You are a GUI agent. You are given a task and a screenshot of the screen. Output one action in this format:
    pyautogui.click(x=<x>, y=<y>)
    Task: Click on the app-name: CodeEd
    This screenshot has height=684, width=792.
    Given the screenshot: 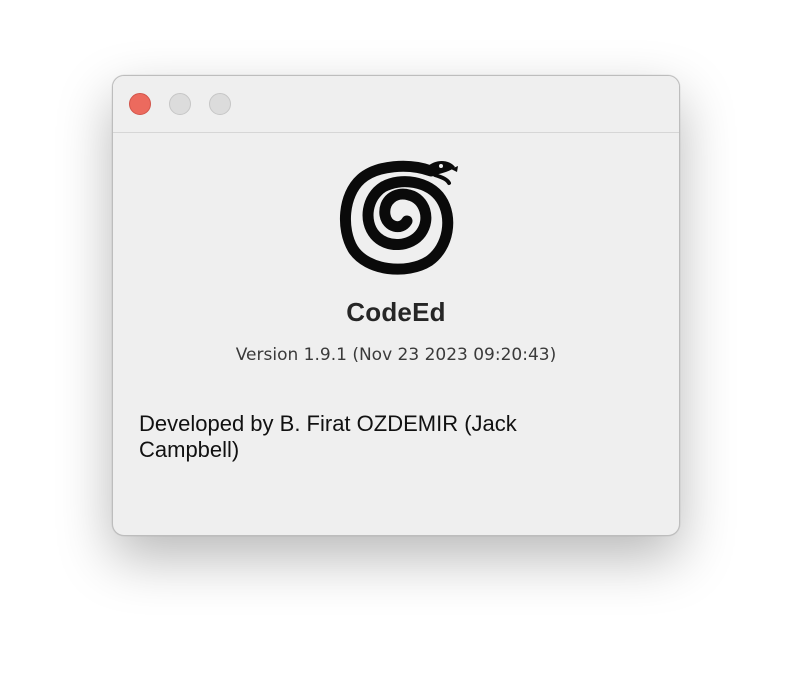 What is the action you would take?
    pyautogui.click(x=396, y=312)
    